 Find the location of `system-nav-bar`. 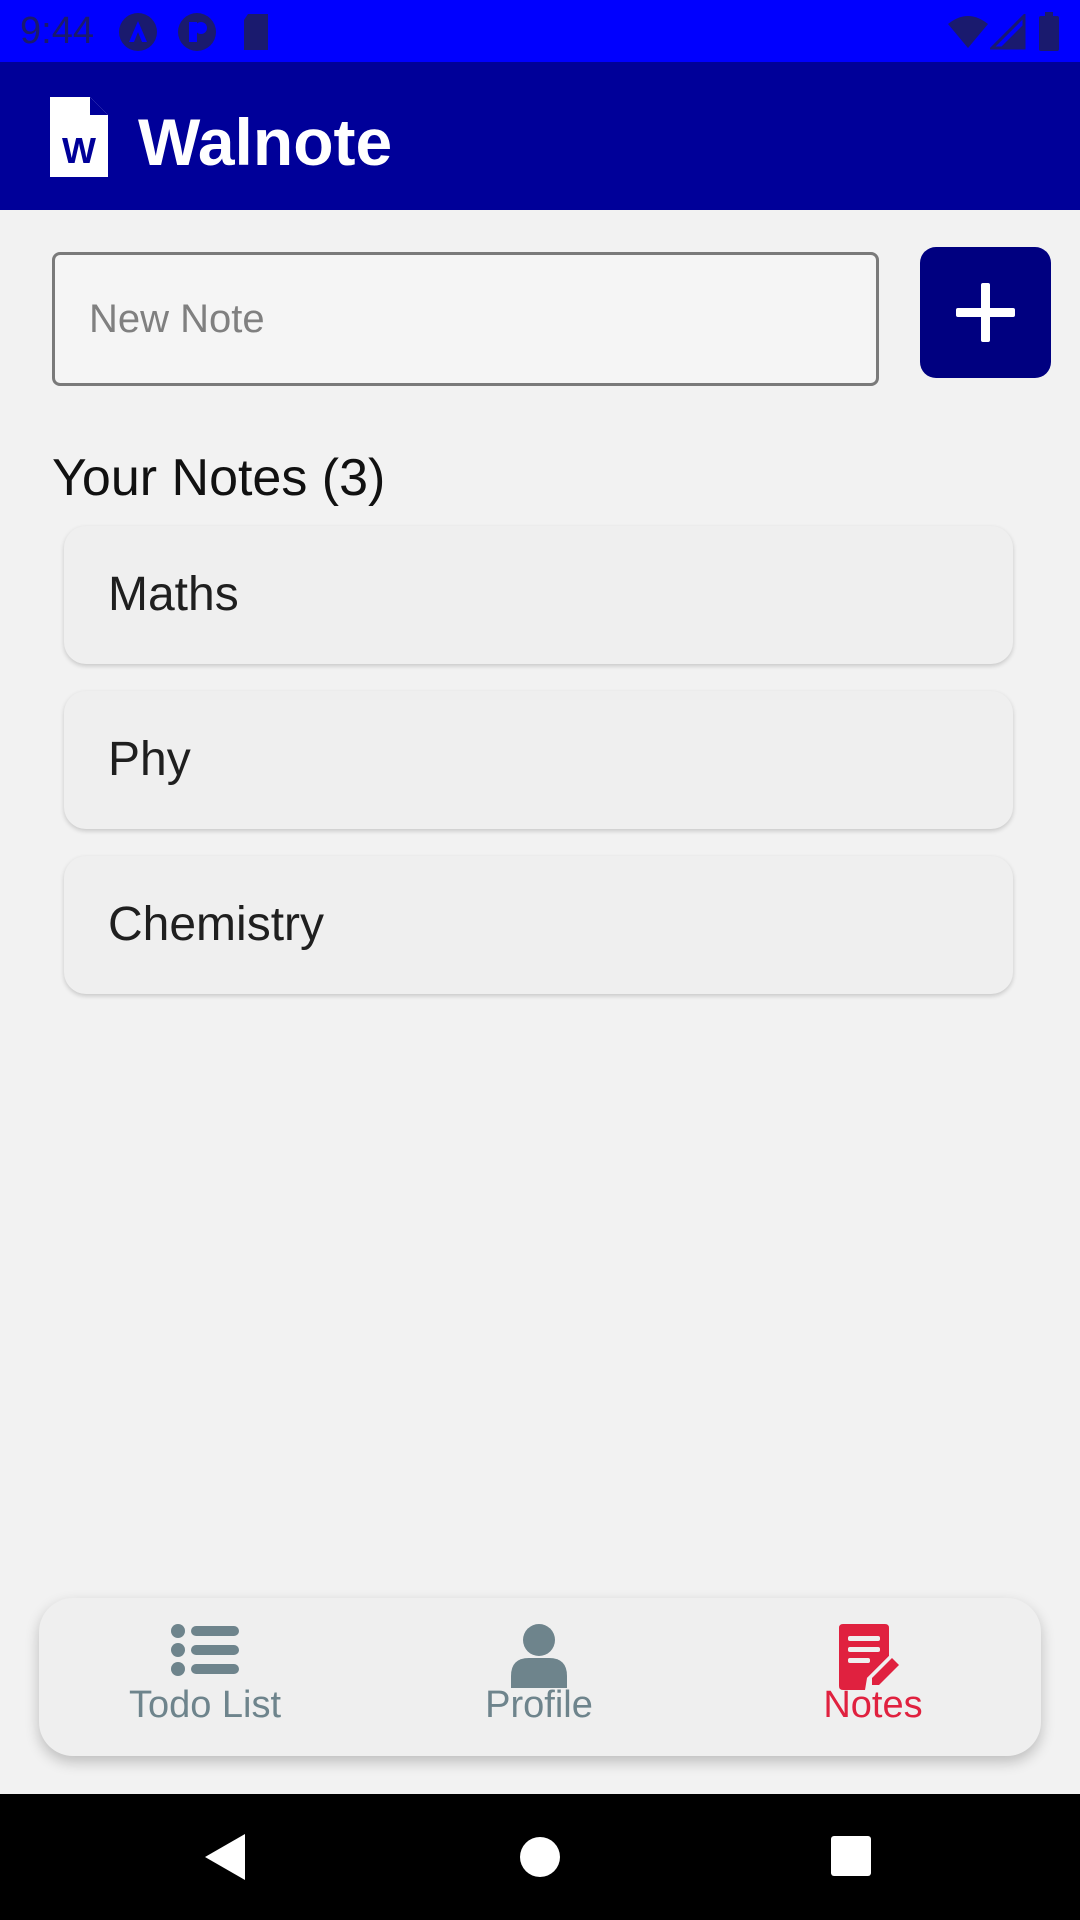

system-nav-bar is located at coordinates (540, 1857).